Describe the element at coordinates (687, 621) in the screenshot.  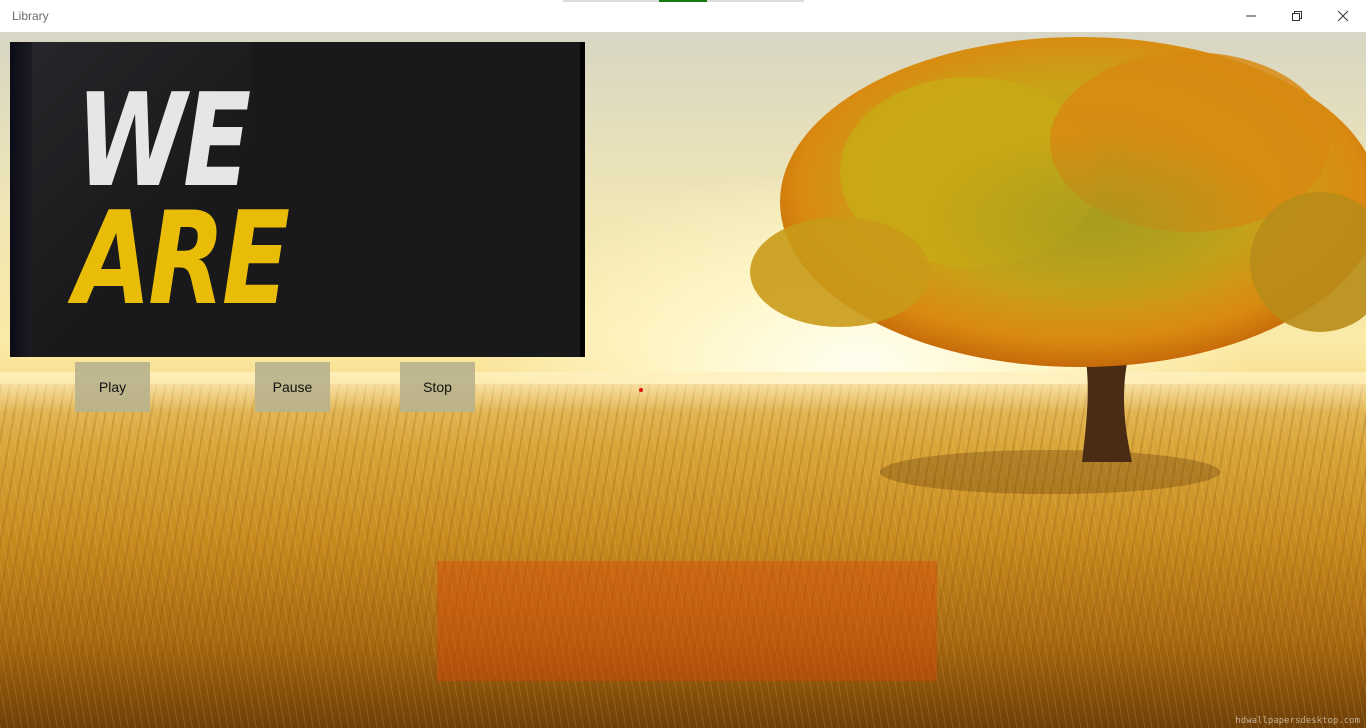
I see `translucent-overlay-rectangle` at that location.